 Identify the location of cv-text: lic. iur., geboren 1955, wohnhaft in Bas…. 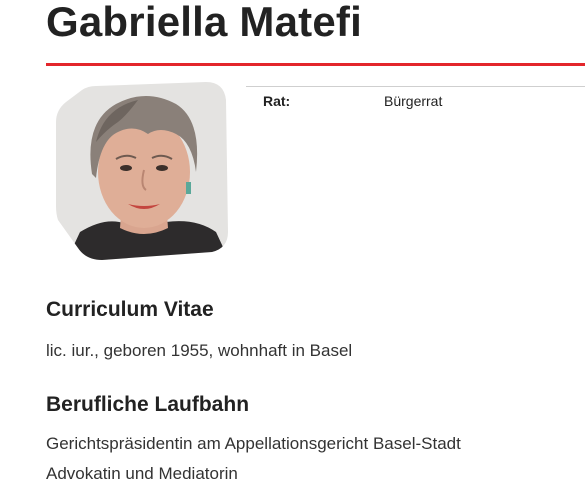
(199, 350).